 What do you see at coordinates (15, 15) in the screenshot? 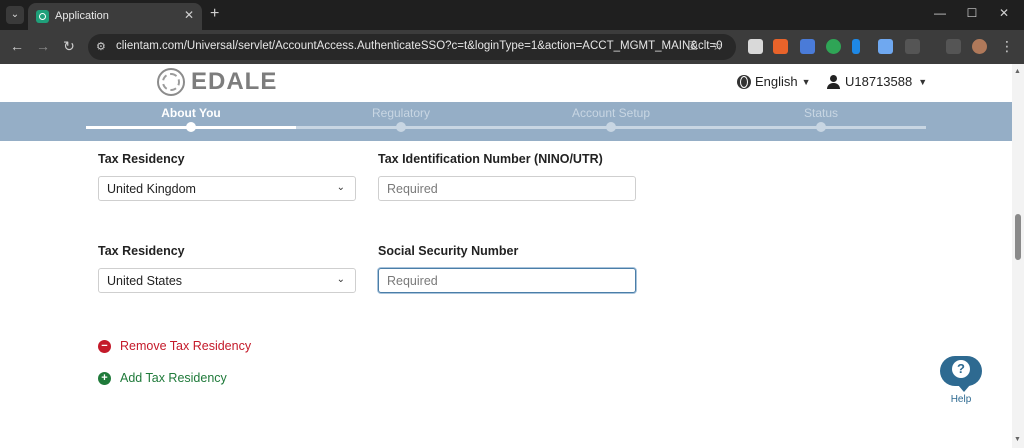
I see `tab-search-icon: ⌄` at bounding box center [15, 15].